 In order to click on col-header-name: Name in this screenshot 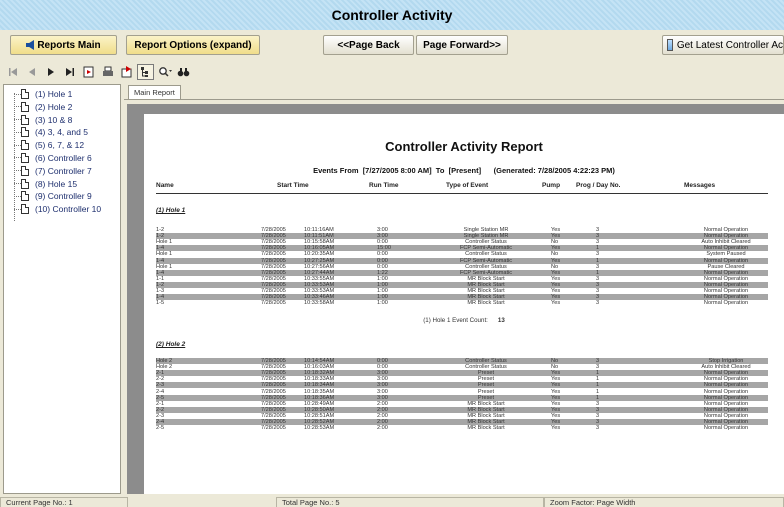, I will do `click(165, 185)`.